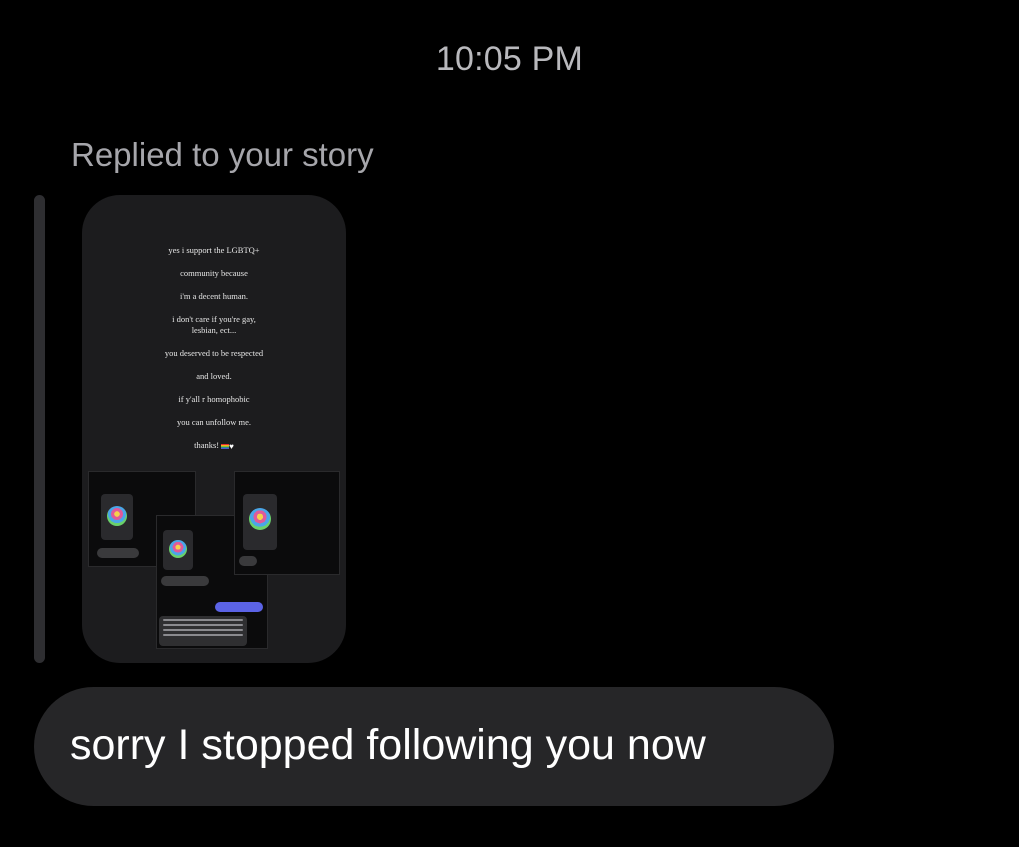 The image size is (1019, 847). I want to click on story-reply-label: Replied to your story, so click(222, 154).